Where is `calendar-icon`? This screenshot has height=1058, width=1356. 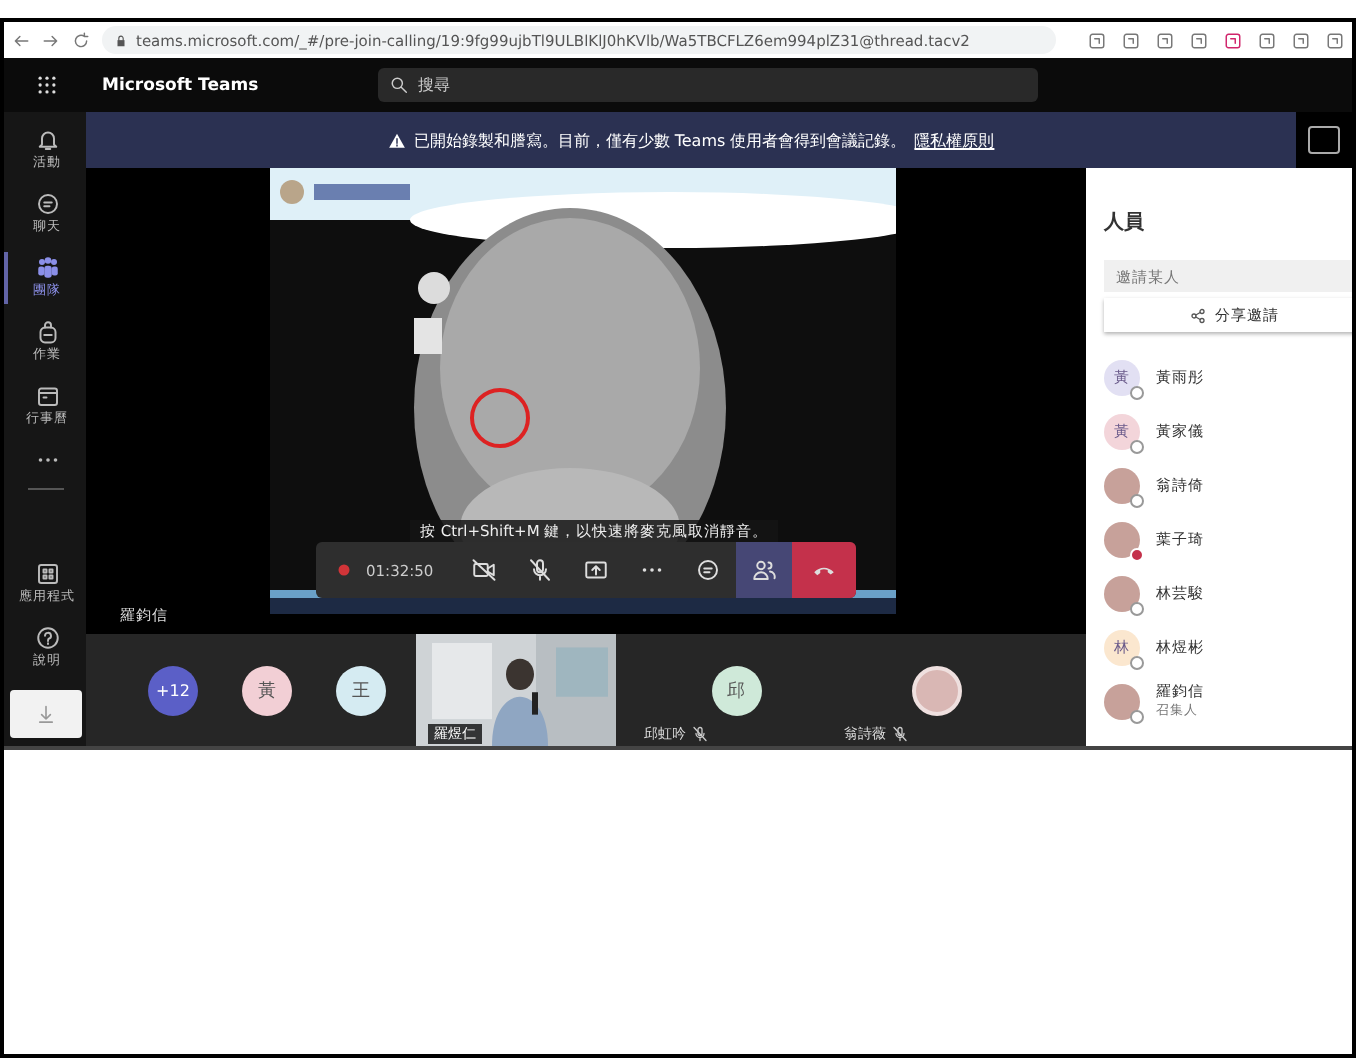 calendar-icon is located at coordinates (47, 396).